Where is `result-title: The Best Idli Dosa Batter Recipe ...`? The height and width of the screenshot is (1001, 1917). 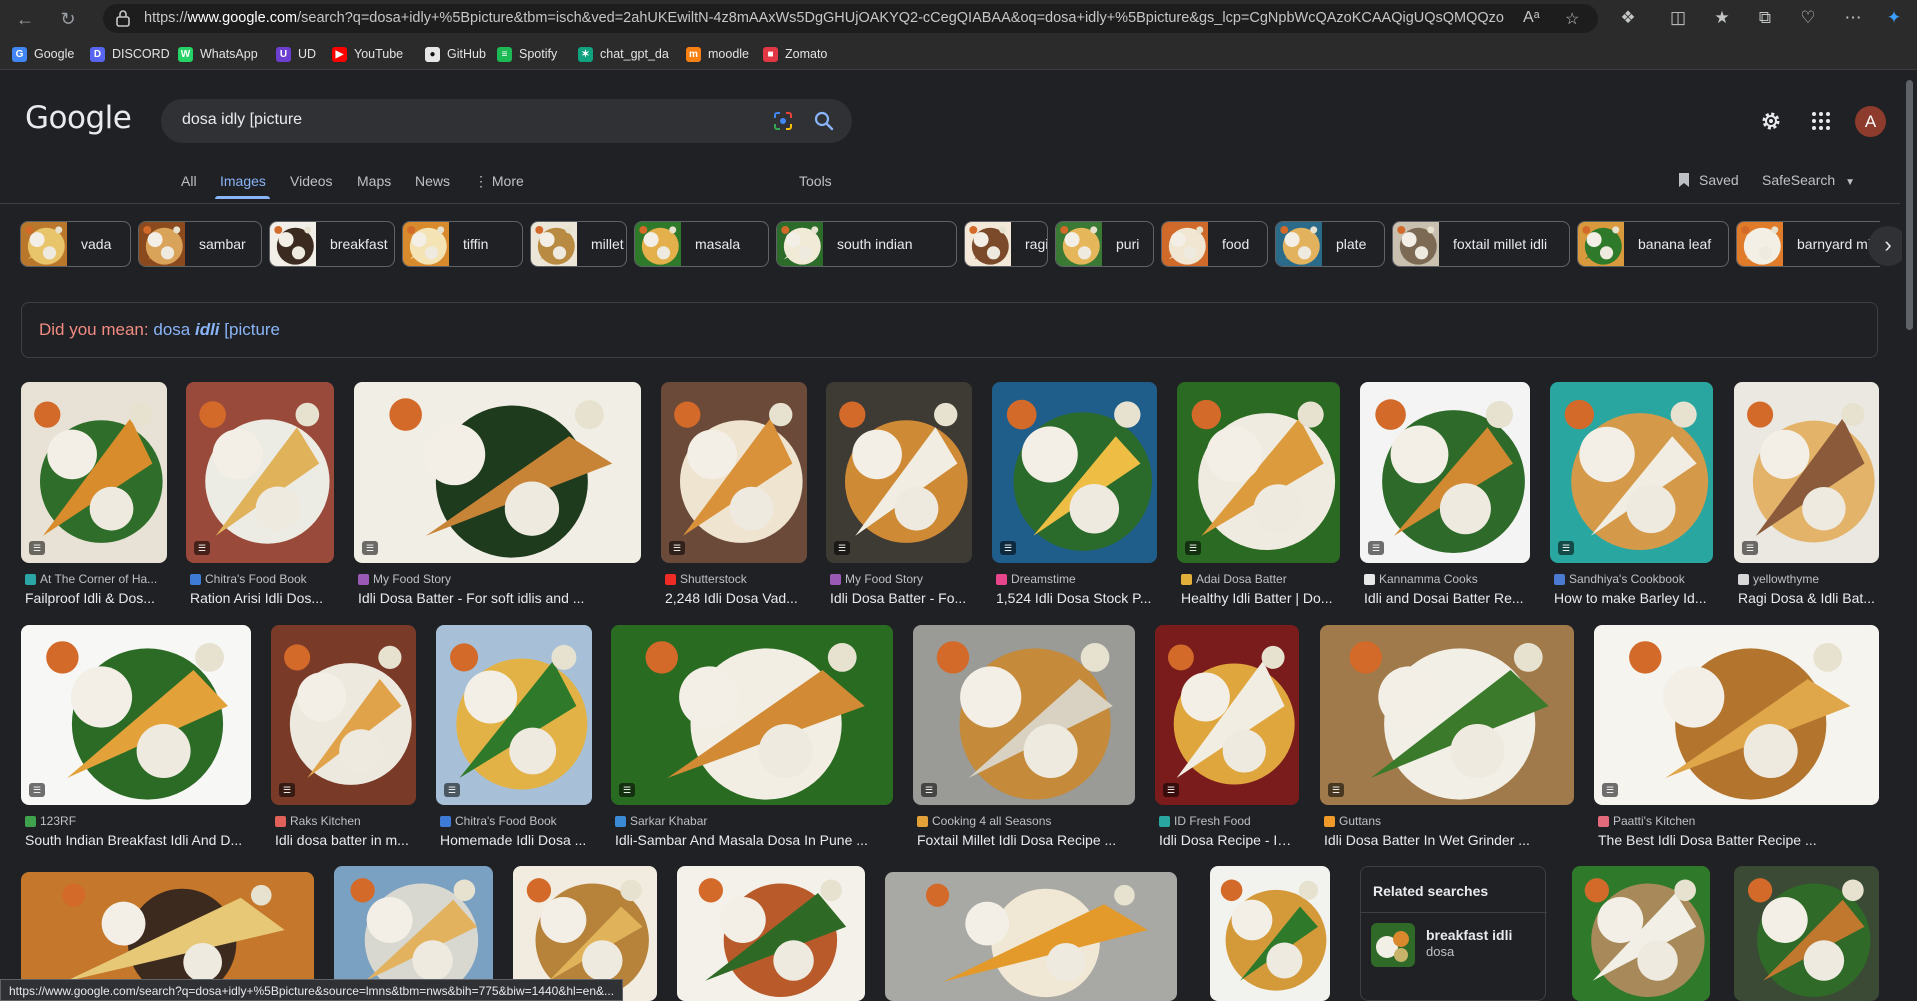
result-title: The Best Idli Dosa Batter Recipe ... is located at coordinates (1738, 840).